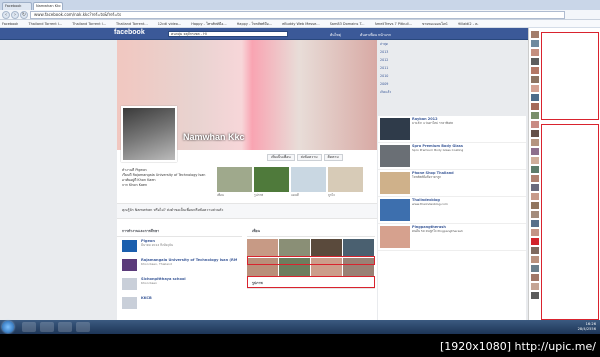  Describe the element at coordinates (388, 60) in the screenshot. I see `timeline-year: 2012` at that location.